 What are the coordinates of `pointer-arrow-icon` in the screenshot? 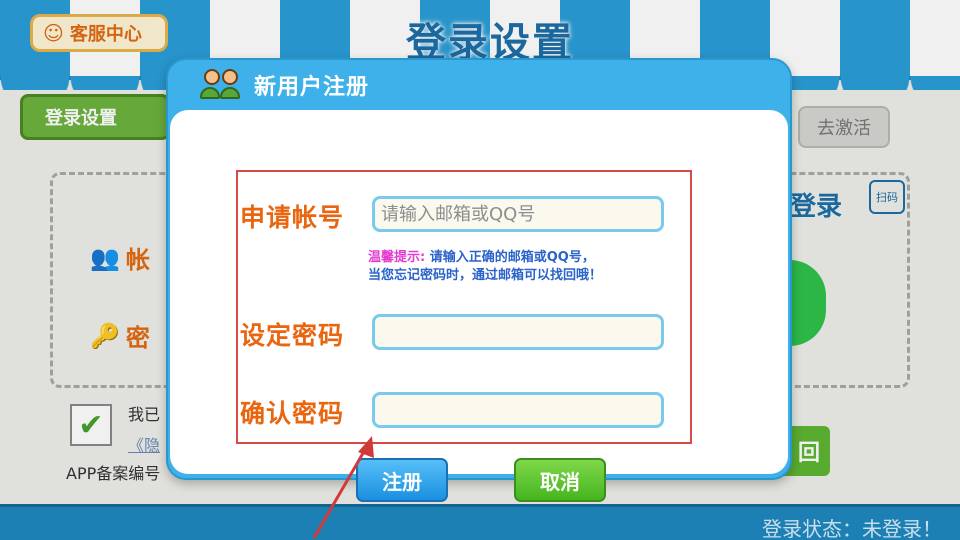 It's located at (343, 487).